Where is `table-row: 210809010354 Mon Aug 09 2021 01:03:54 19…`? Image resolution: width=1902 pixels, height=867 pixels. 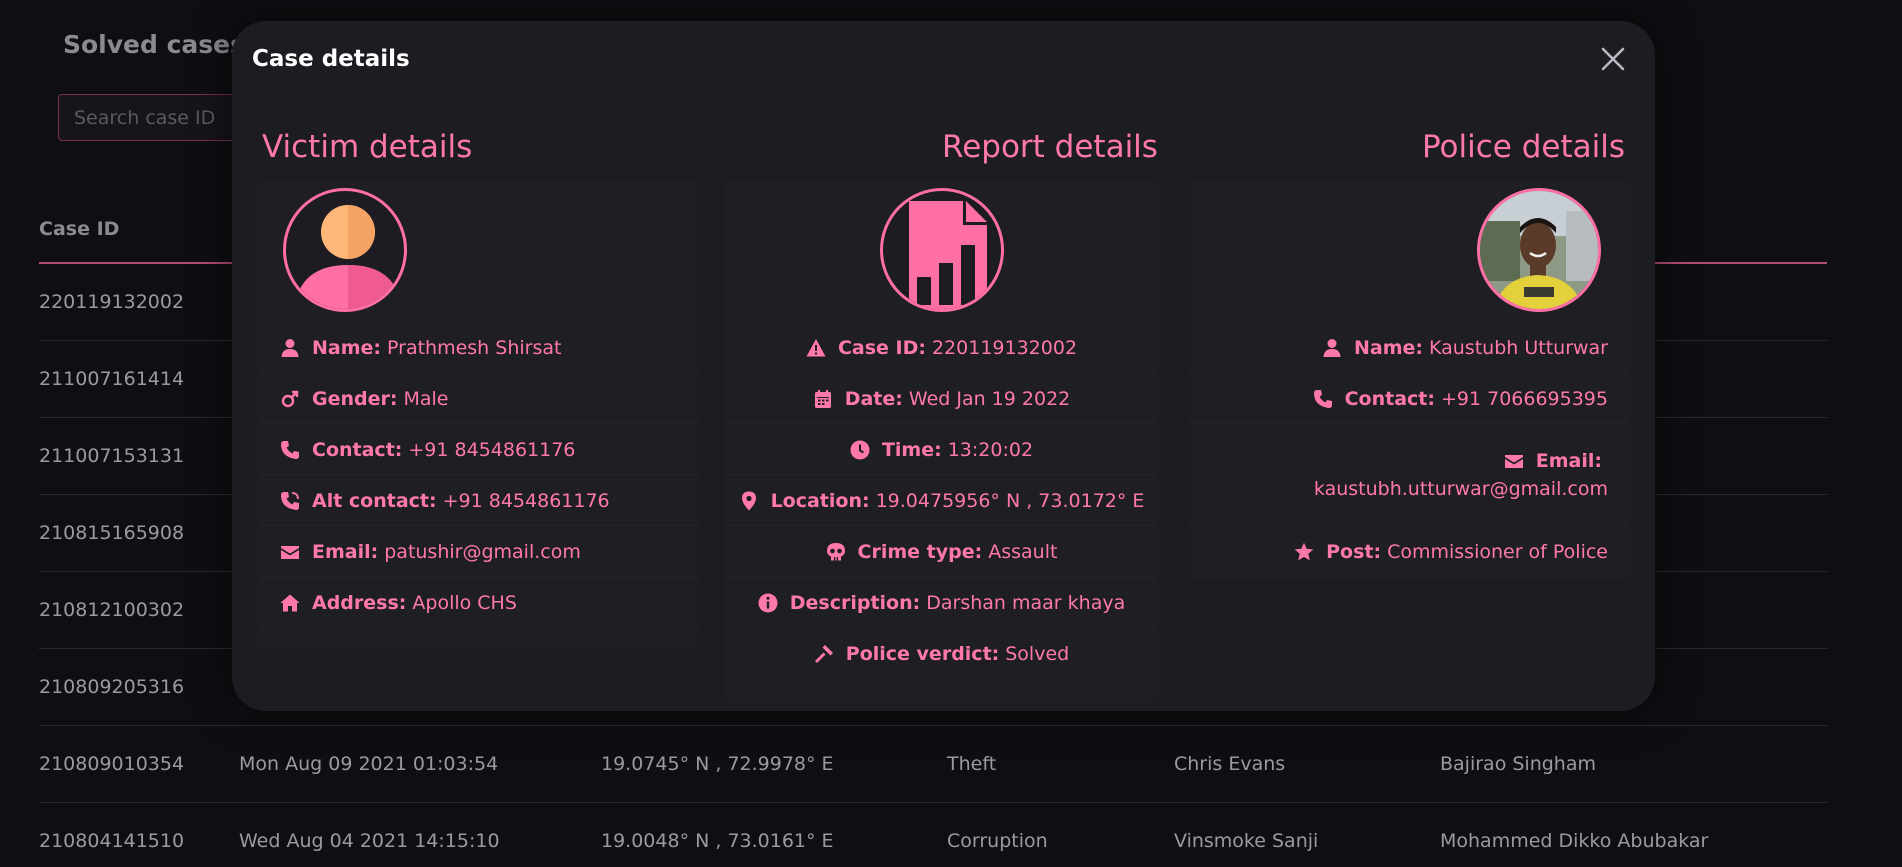
table-row: 210809010354 Mon Aug 09 2021 01:03:54 19… is located at coordinates (933, 764).